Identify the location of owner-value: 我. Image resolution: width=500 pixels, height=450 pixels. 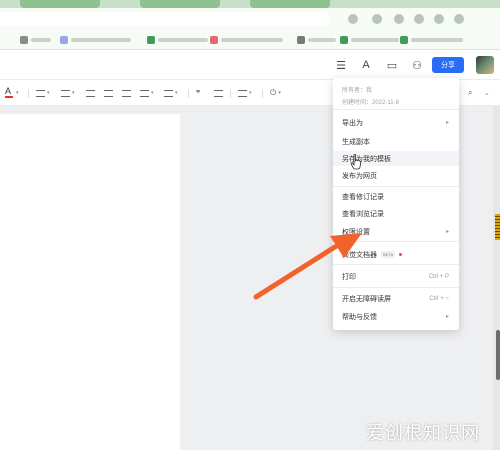
(369, 91).